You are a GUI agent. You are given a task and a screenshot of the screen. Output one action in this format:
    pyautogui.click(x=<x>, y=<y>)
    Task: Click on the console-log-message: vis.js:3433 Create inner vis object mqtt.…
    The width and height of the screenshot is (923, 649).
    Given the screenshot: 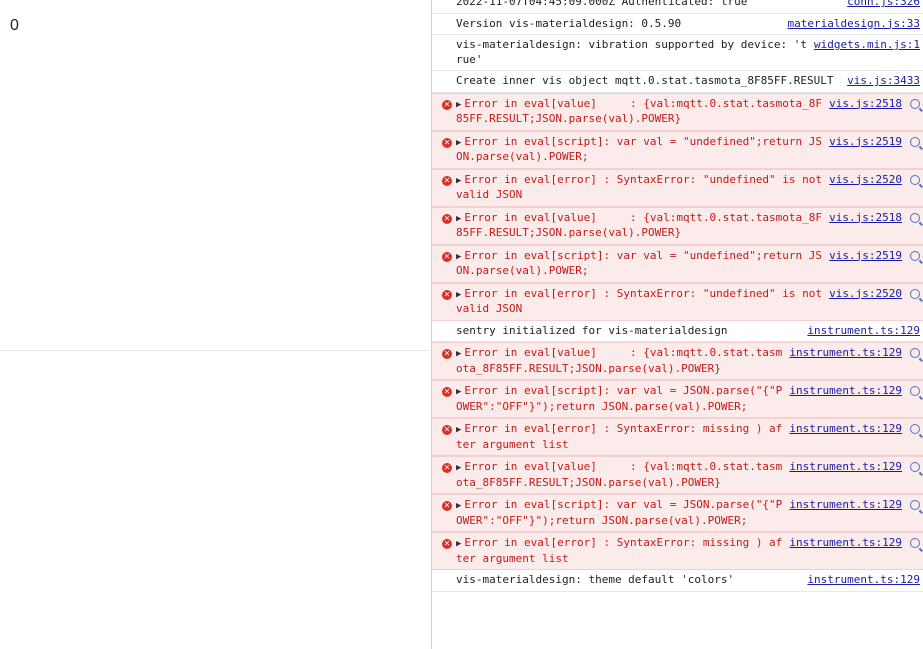 What is the action you would take?
    pyautogui.click(x=677, y=82)
    